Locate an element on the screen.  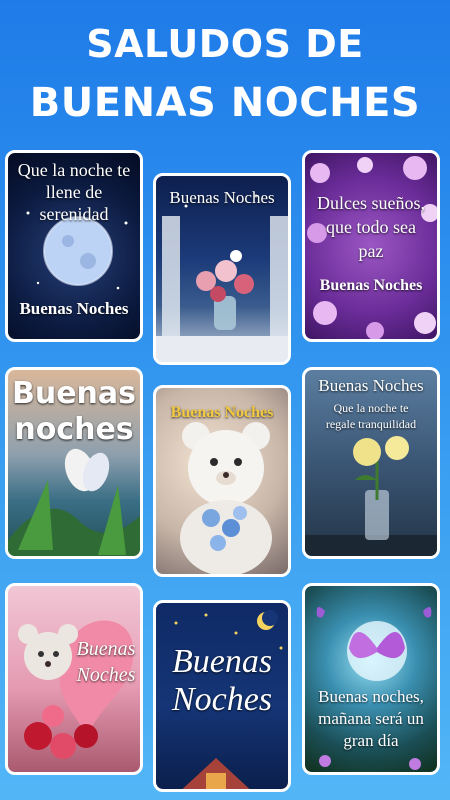
greeting-card-heart-bear: Buenas Noches is located at coordinates (74, 679).